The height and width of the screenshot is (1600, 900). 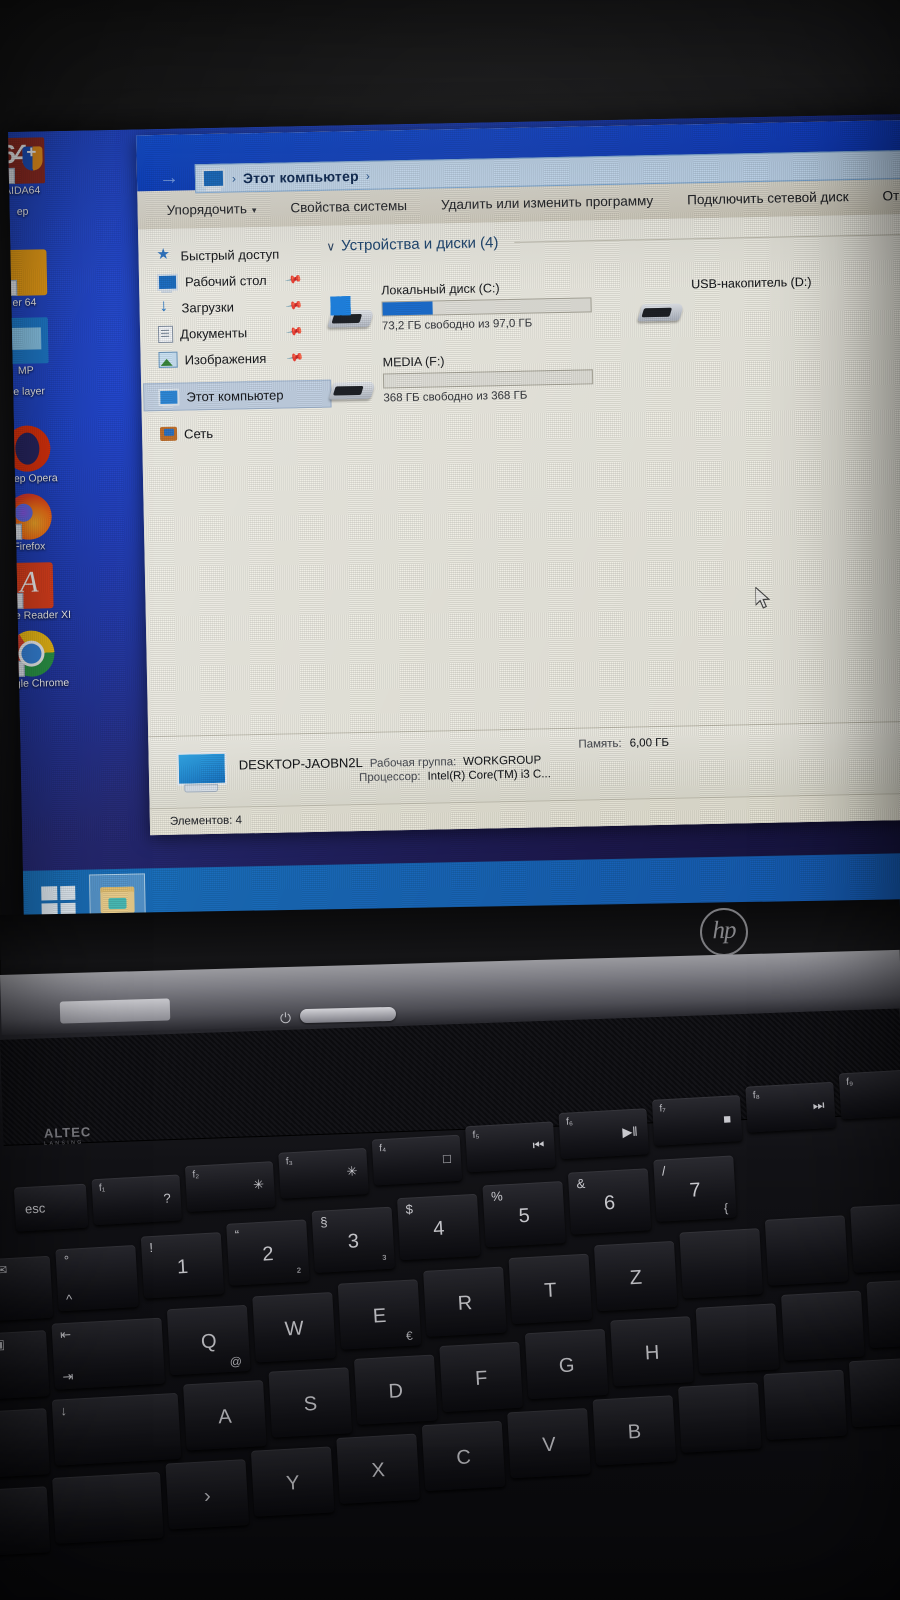 I want to click on key-f4: f₄ □, so click(x=417, y=1160).